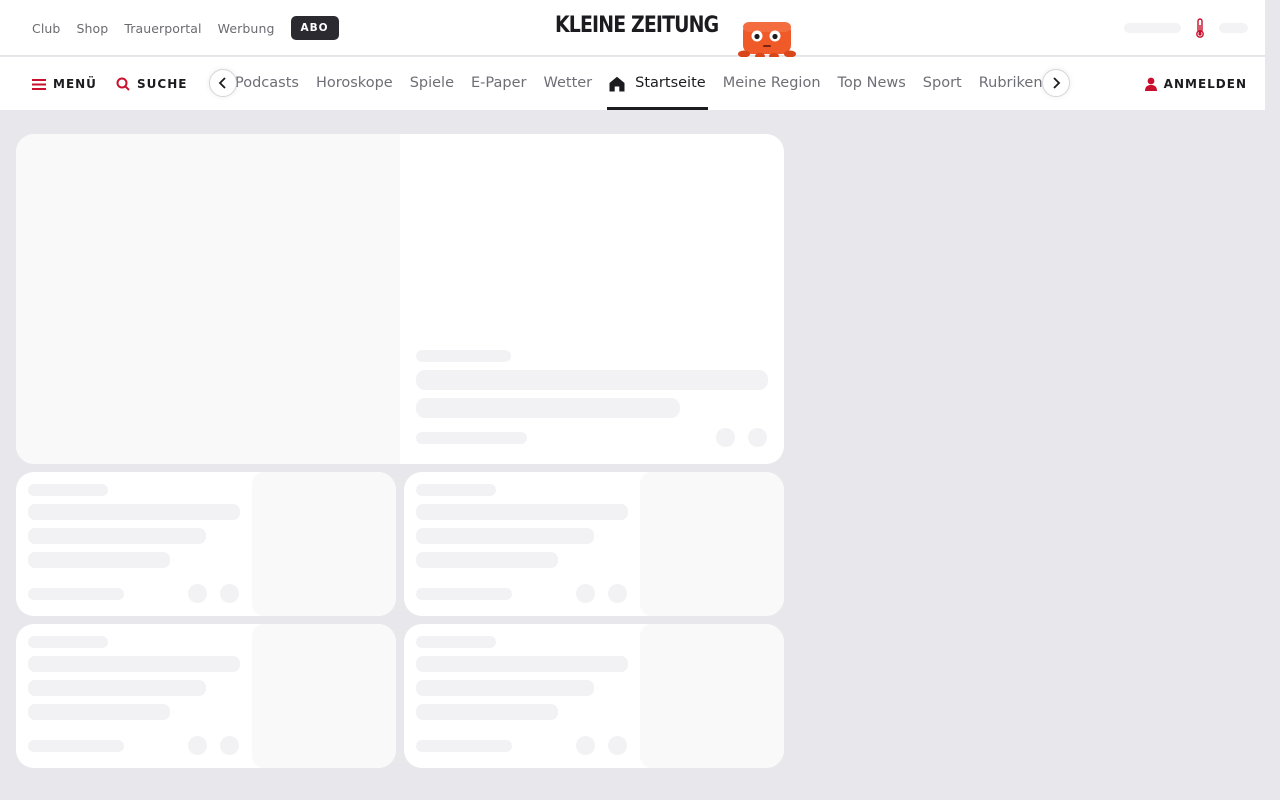 This screenshot has height=800, width=1280. Describe the element at coordinates (208, 299) in the screenshot. I see `hero-image-placeholder` at that location.